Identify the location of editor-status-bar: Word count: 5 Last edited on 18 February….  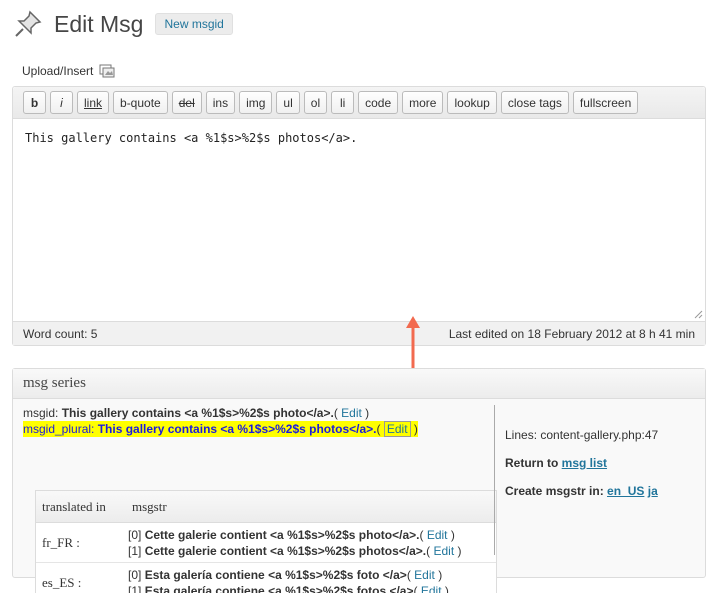
(359, 333).